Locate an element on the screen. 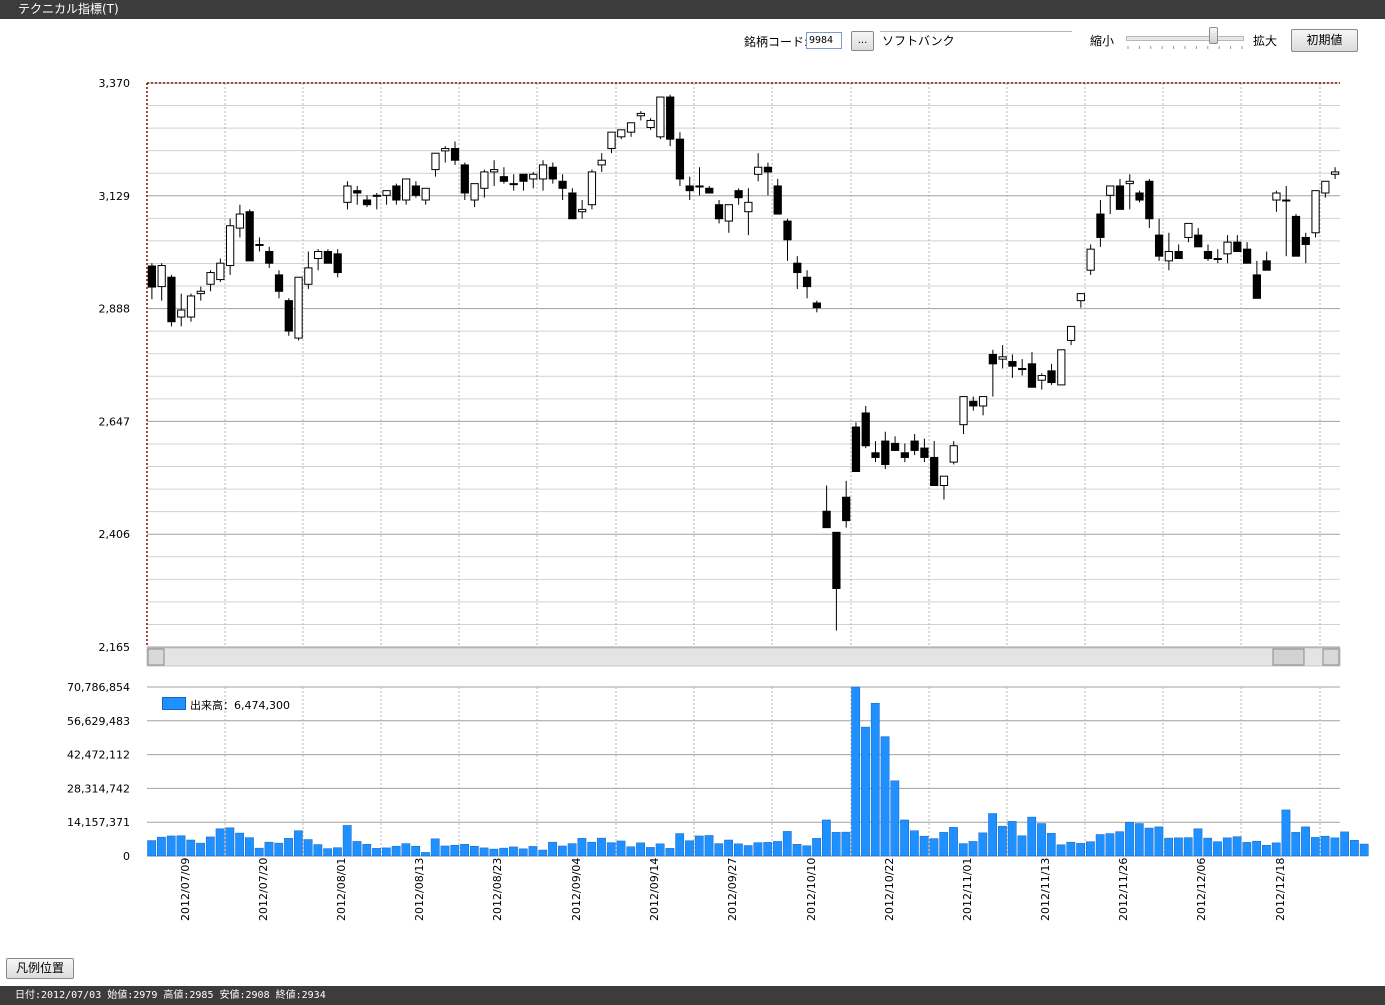 The height and width of the screenshot is (1005, 1385). volume-y-tick-label: 70,786,854 is located at coordinates (98, 687).